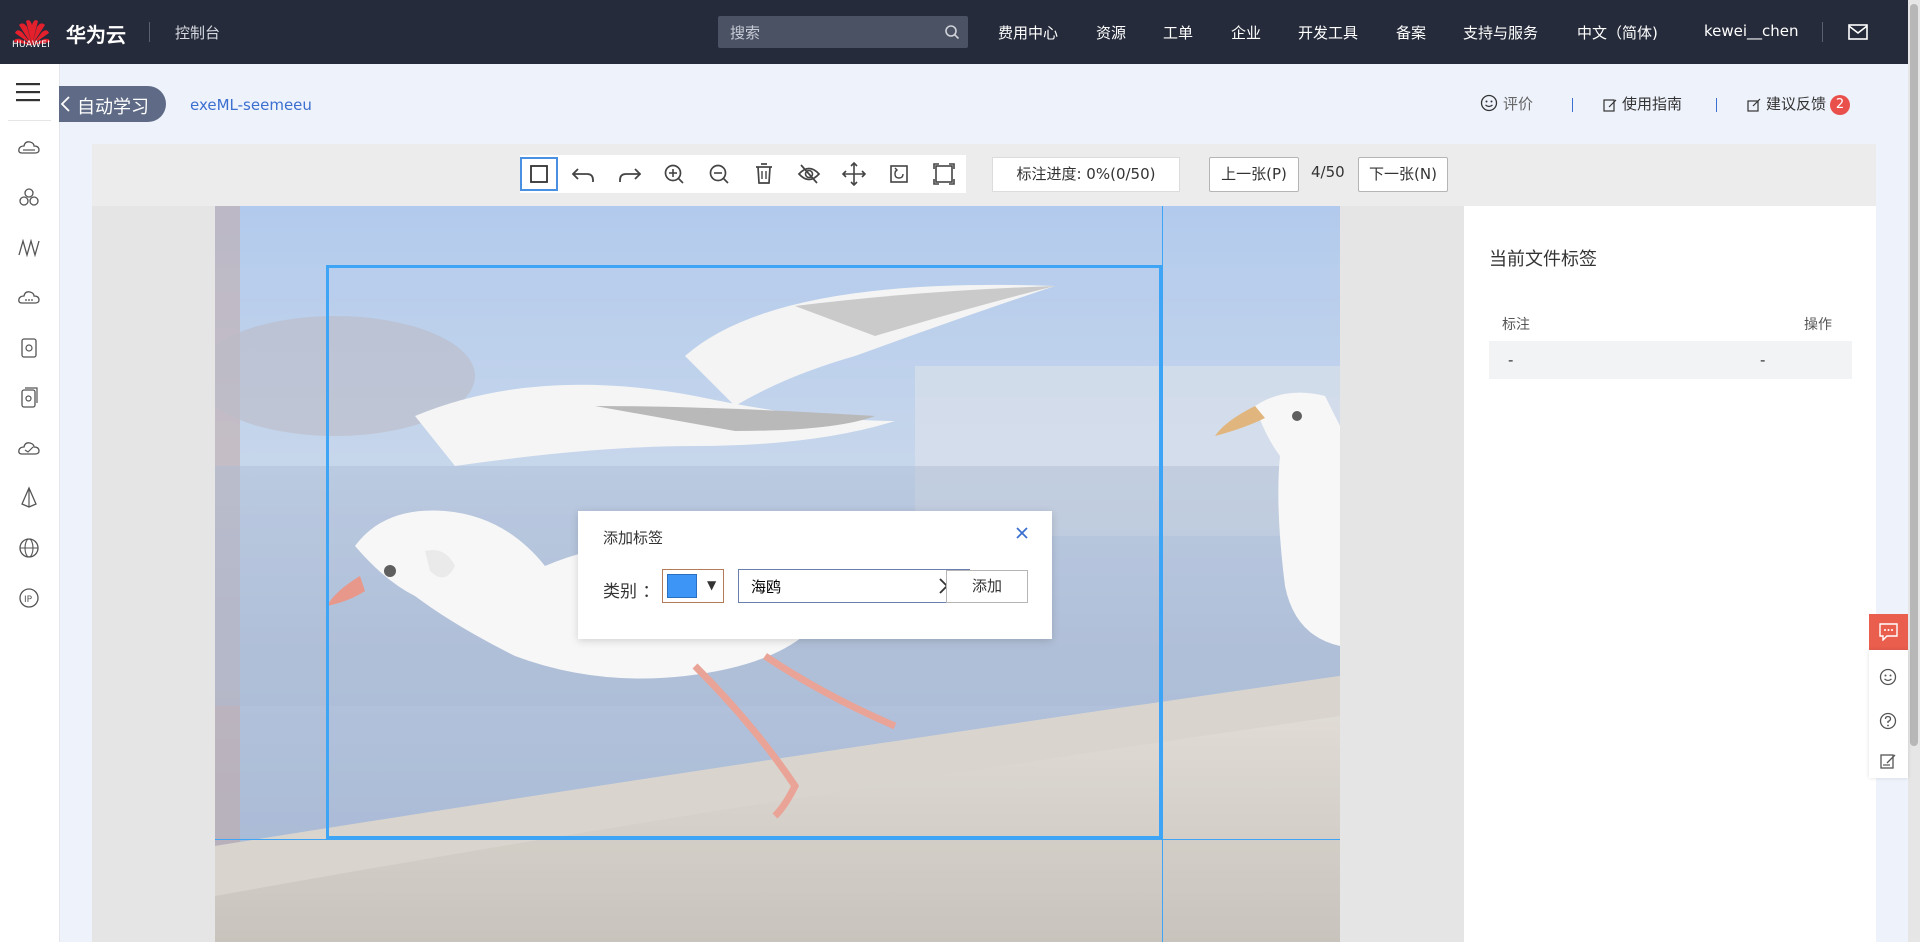  I want to click on rectangle-icon, so click(539, 174).